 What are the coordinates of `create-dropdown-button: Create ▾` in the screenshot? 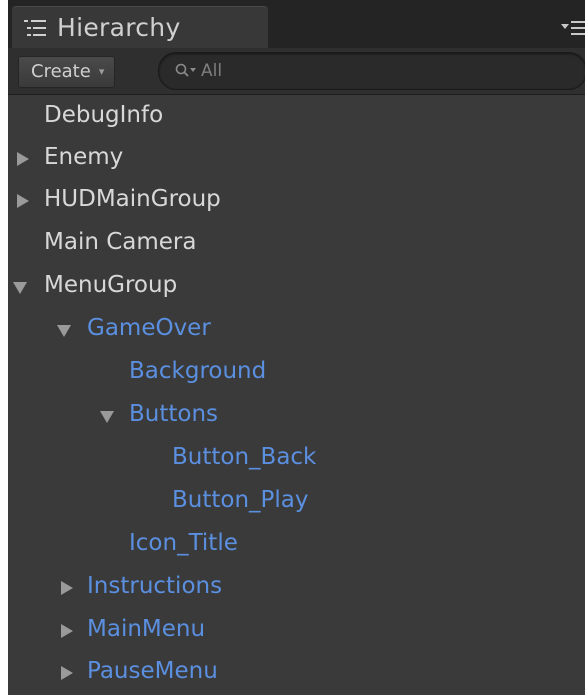 It's located at (67, 72).